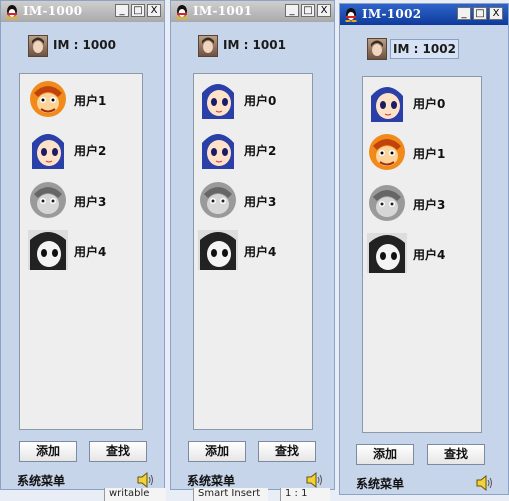 The width and height of the screenshot is (509, 501). I want to click on title-bar: IM-1001 _ □ X, so click(252, 11).